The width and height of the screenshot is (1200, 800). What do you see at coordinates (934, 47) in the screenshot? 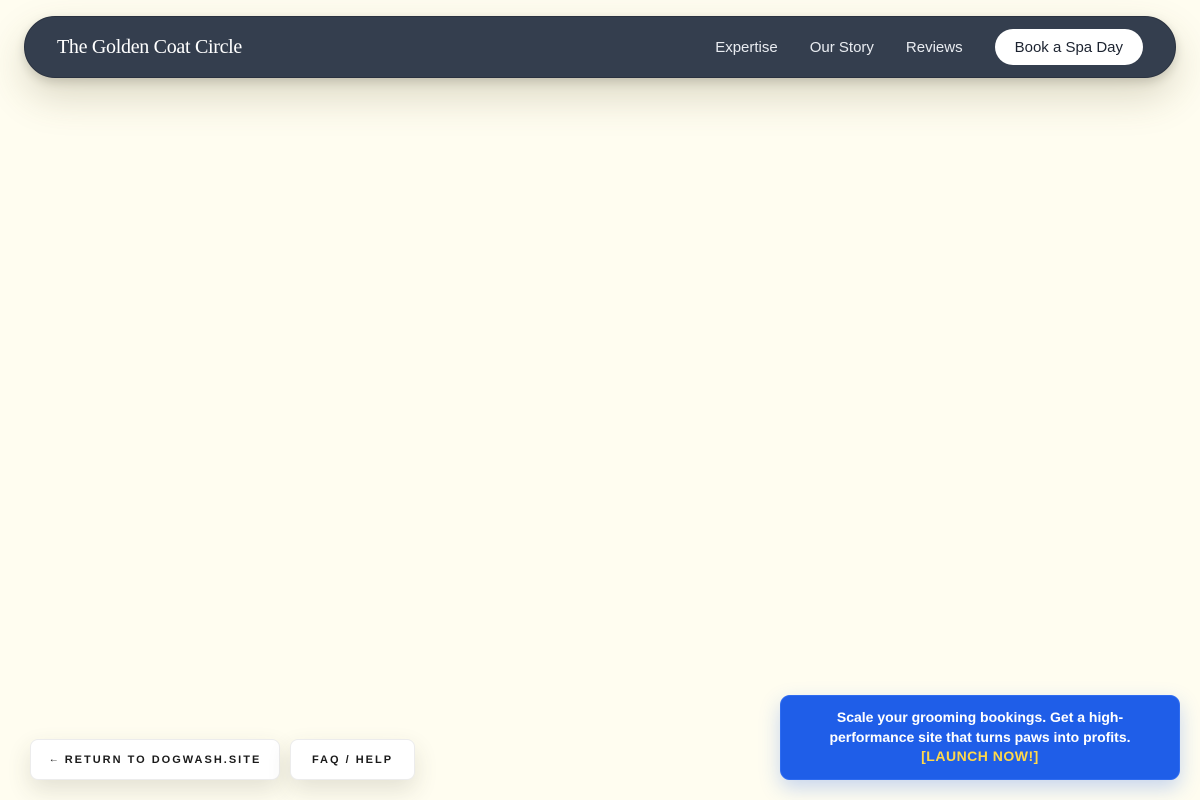
I see `nav-link-reviews: Reviews` at bounding box center [934, 47].